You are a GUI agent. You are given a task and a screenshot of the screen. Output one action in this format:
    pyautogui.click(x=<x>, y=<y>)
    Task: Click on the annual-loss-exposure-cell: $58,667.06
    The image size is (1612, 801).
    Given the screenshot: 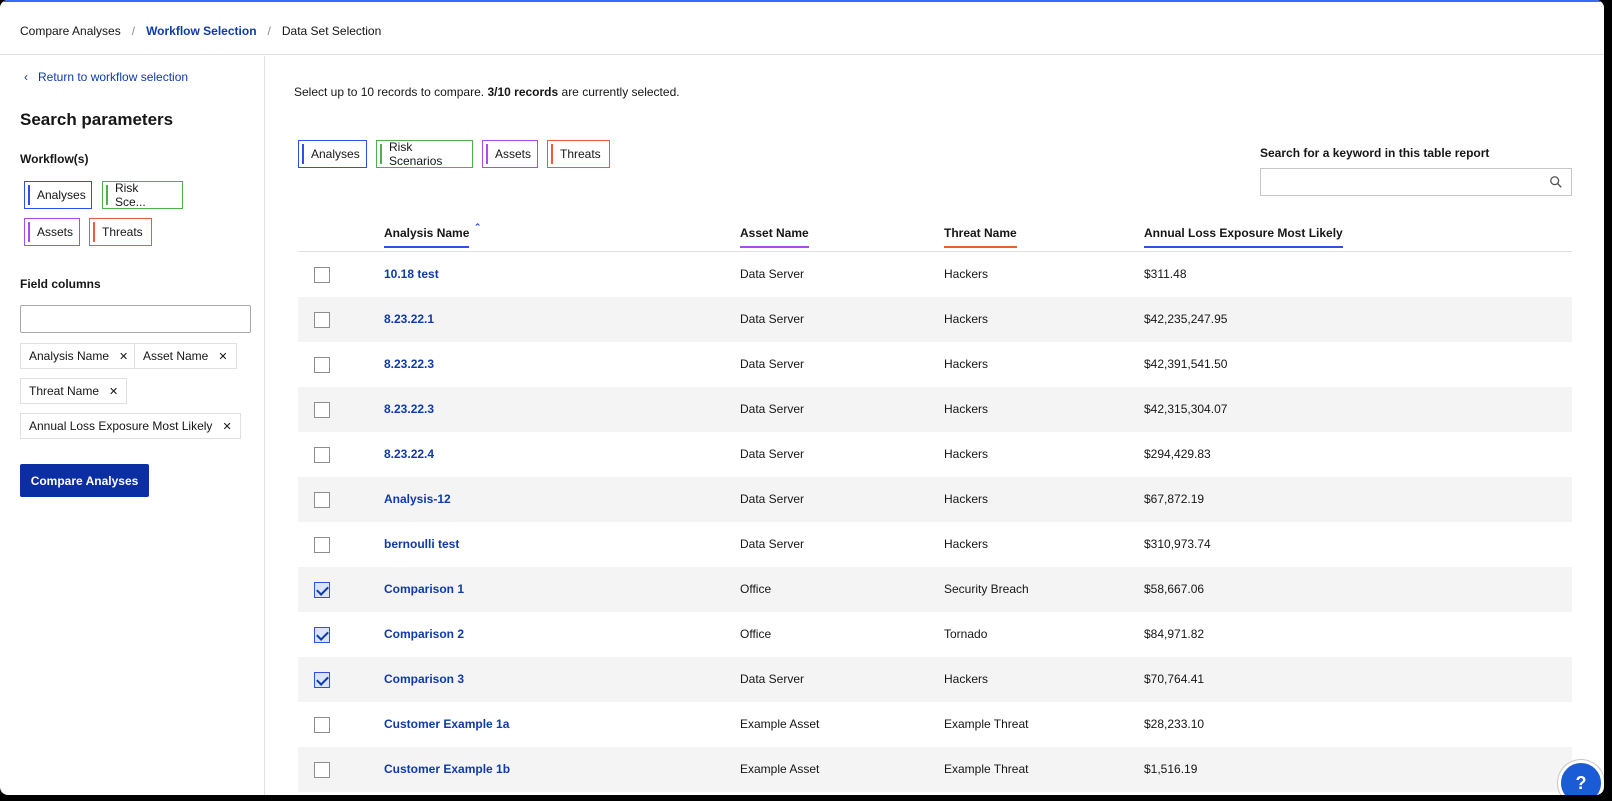 What is the action you would take?
    pyautogui.click(x=1174, y=589)
    